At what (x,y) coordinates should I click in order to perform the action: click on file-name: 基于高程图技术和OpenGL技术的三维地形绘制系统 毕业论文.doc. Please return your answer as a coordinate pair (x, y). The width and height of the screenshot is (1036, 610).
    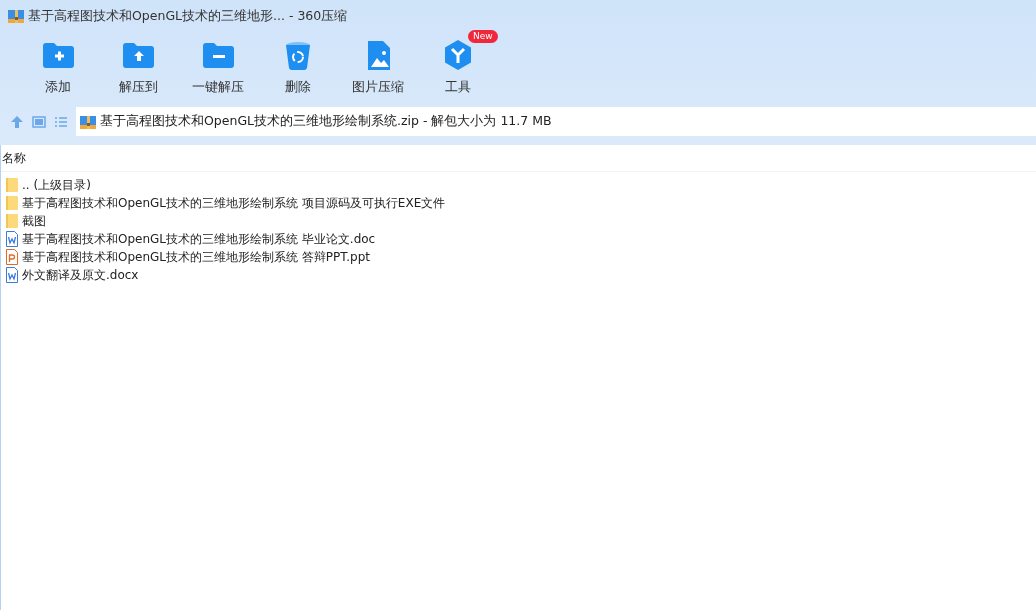
    Looking at the image, I should click on (199, 239).